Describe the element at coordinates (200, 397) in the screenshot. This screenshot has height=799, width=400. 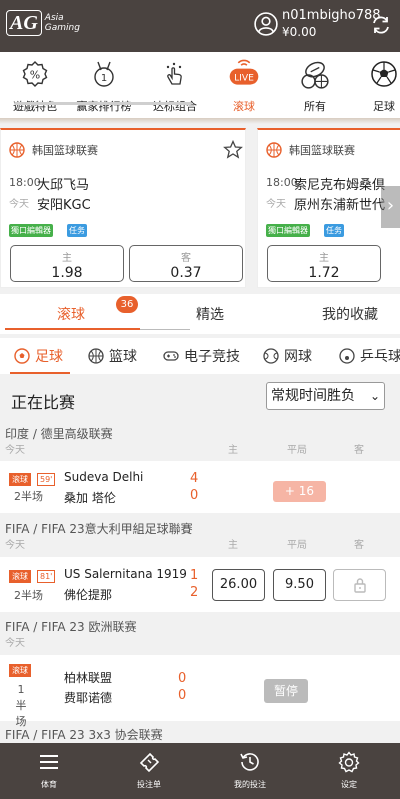
I see `section-header: 正在比赛 常规时间胜负 ⌄` at that location.